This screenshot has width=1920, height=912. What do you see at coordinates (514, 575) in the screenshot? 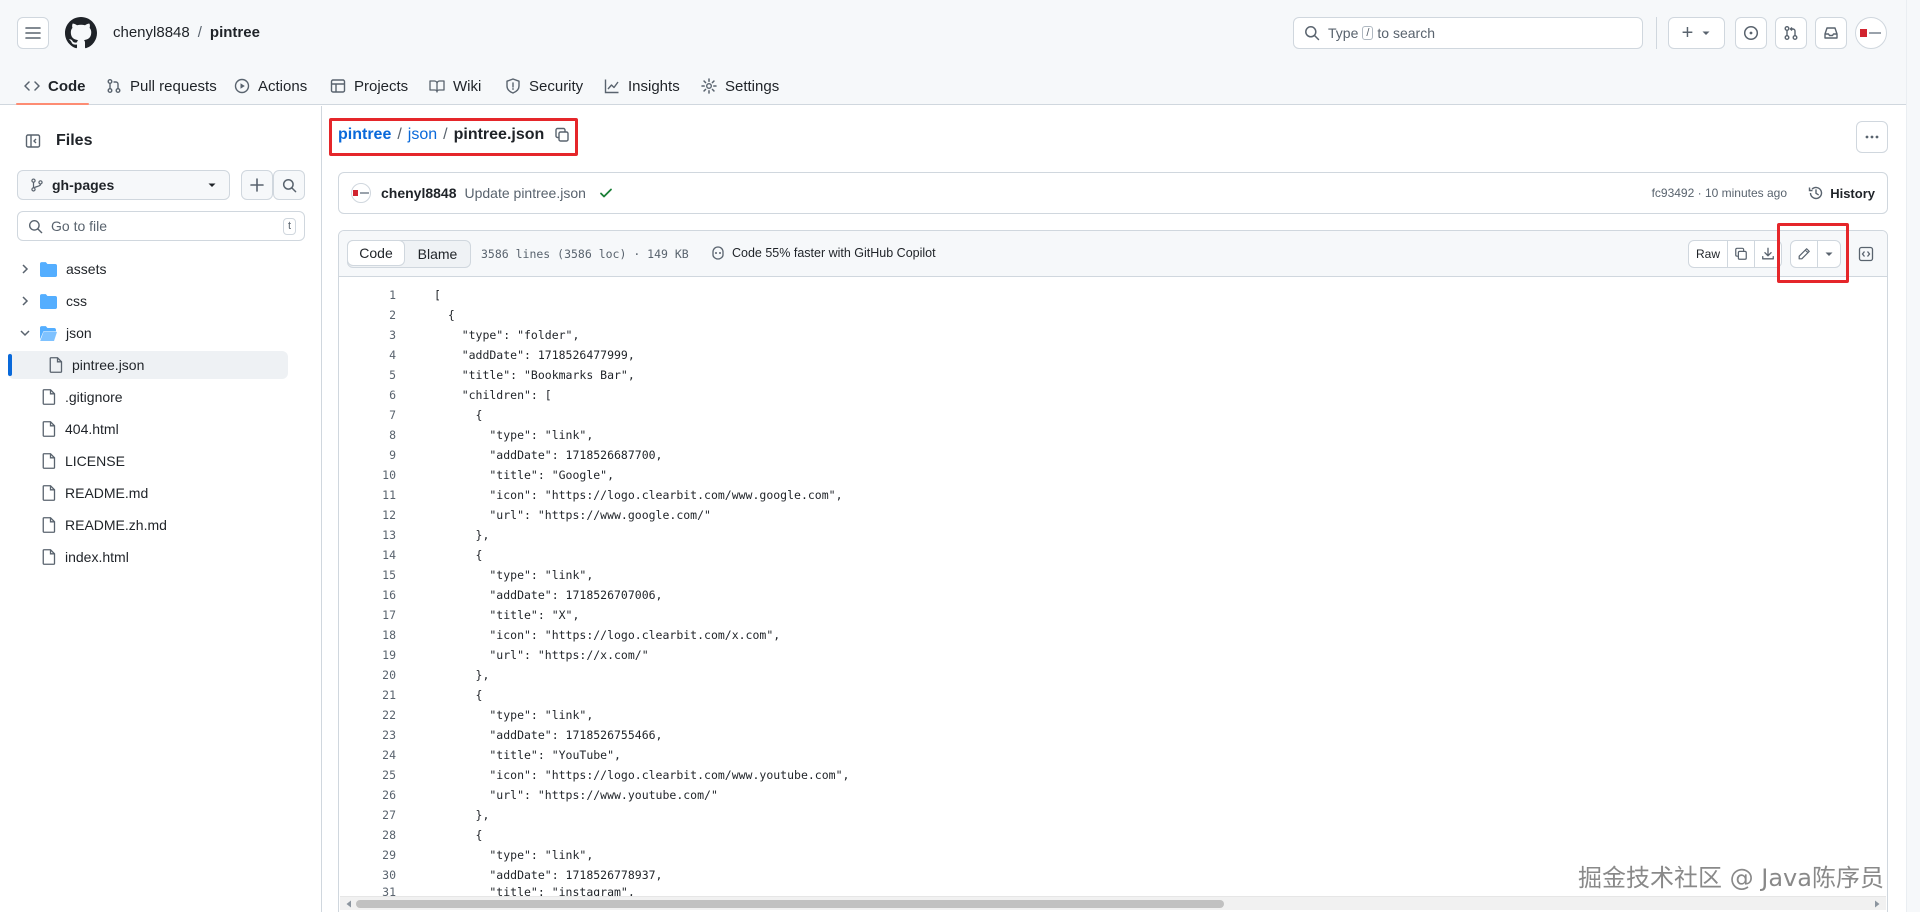
I see `line-content: "type": "link",` at bounding box center [514, 575].